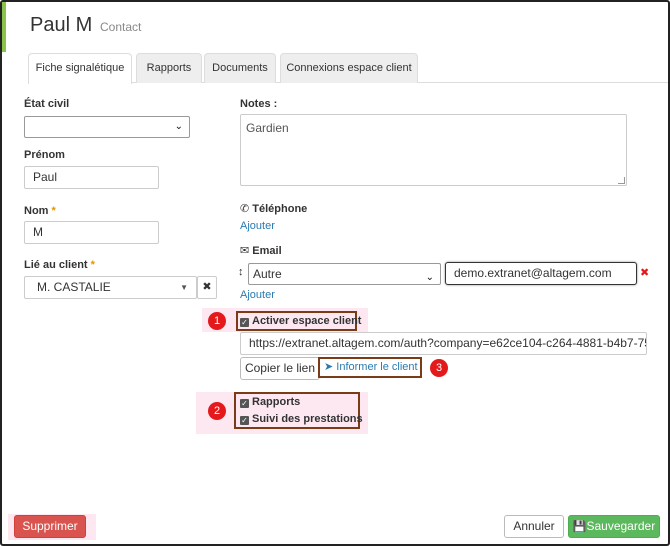 The image size is (670, 546). What do you see at coordinates (433, 150) in the screenshot?
I see `notes-textarea: Gardien` at bounding box center [433, 150].